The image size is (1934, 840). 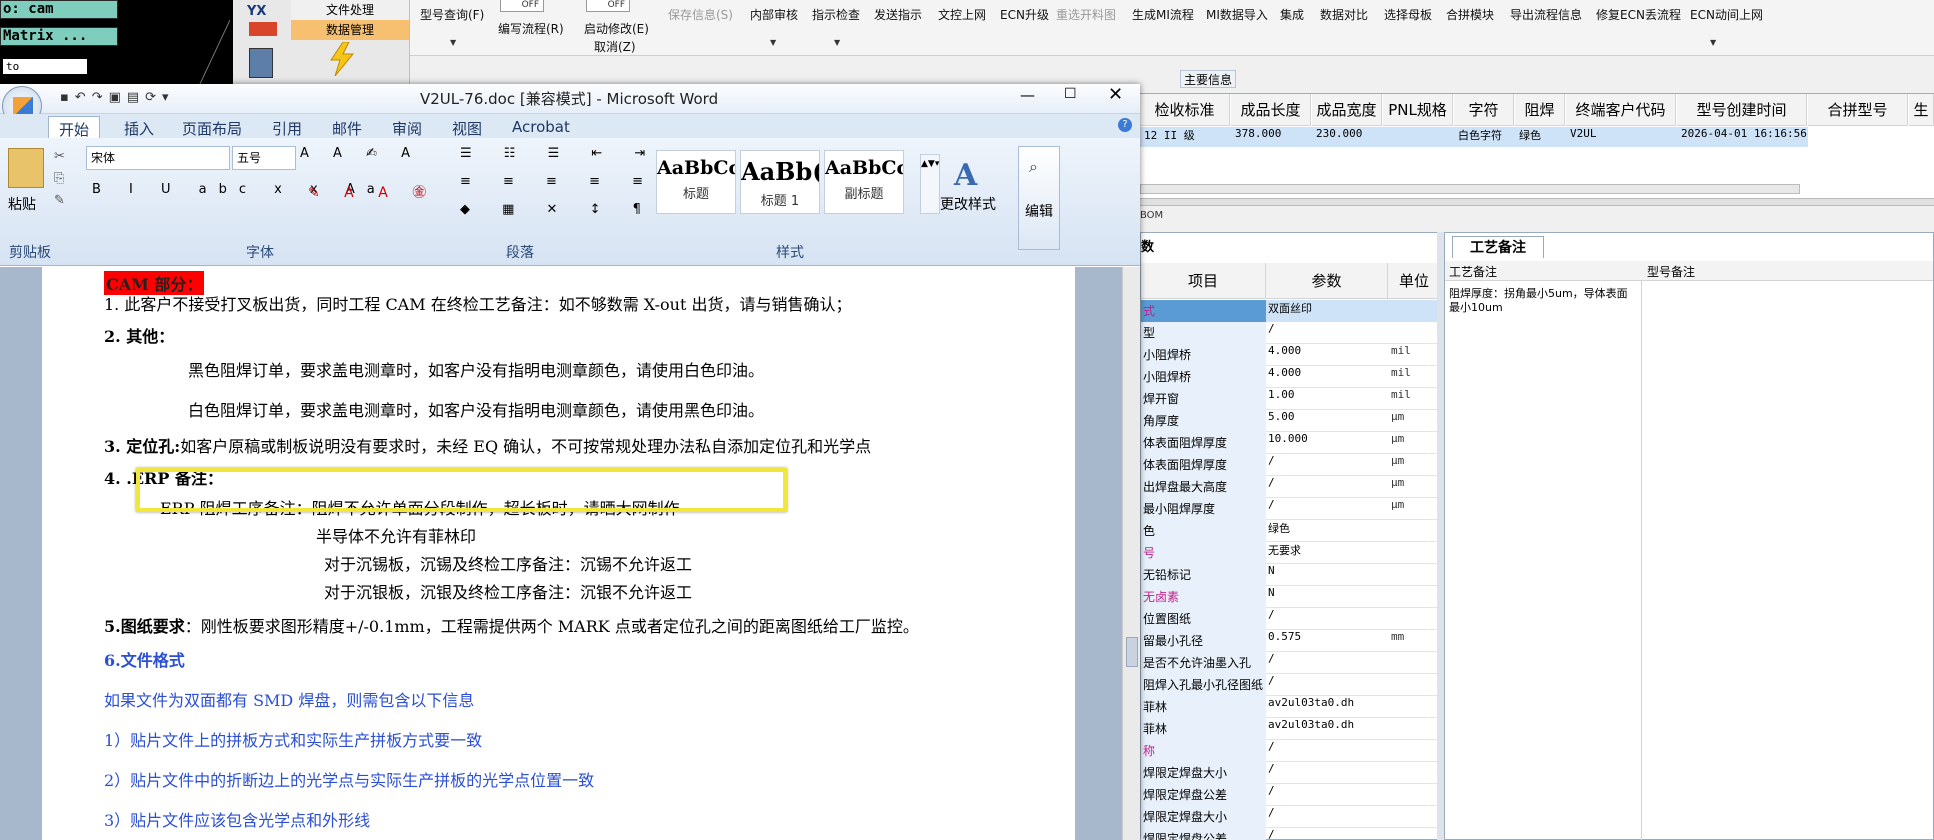 I want to click on param-row: 体表面阻焊厚度 / μm, so click(x=1291, y=465).